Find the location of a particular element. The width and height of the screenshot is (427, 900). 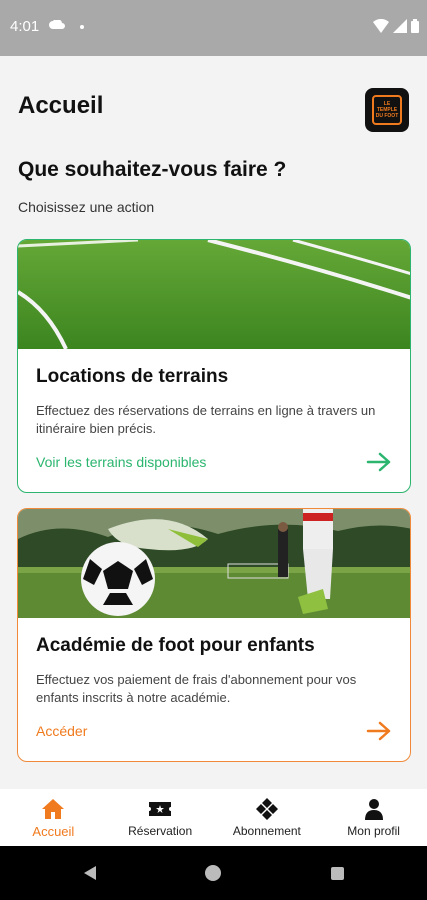

nav-item-home: Accueil is located at coordinates (53, 817).